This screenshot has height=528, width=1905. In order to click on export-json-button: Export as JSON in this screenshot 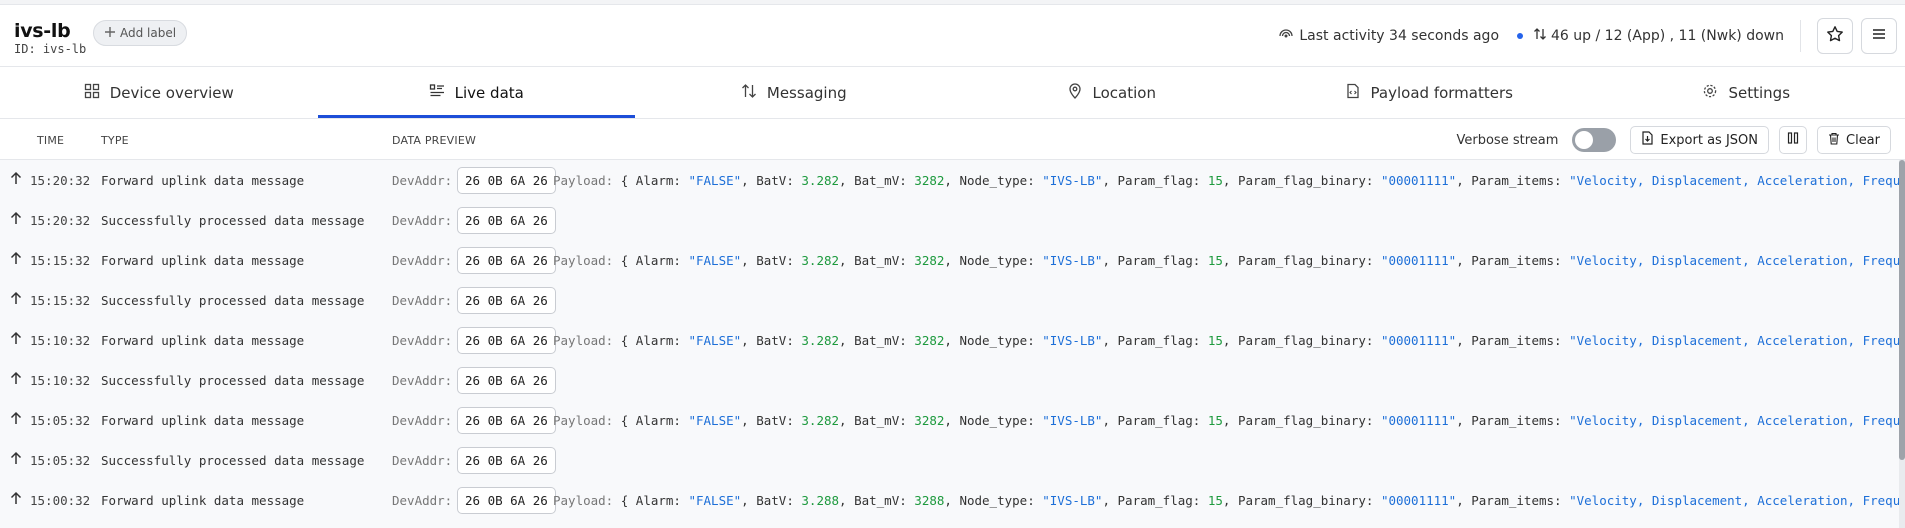, I will do `click(1699, 140)`.